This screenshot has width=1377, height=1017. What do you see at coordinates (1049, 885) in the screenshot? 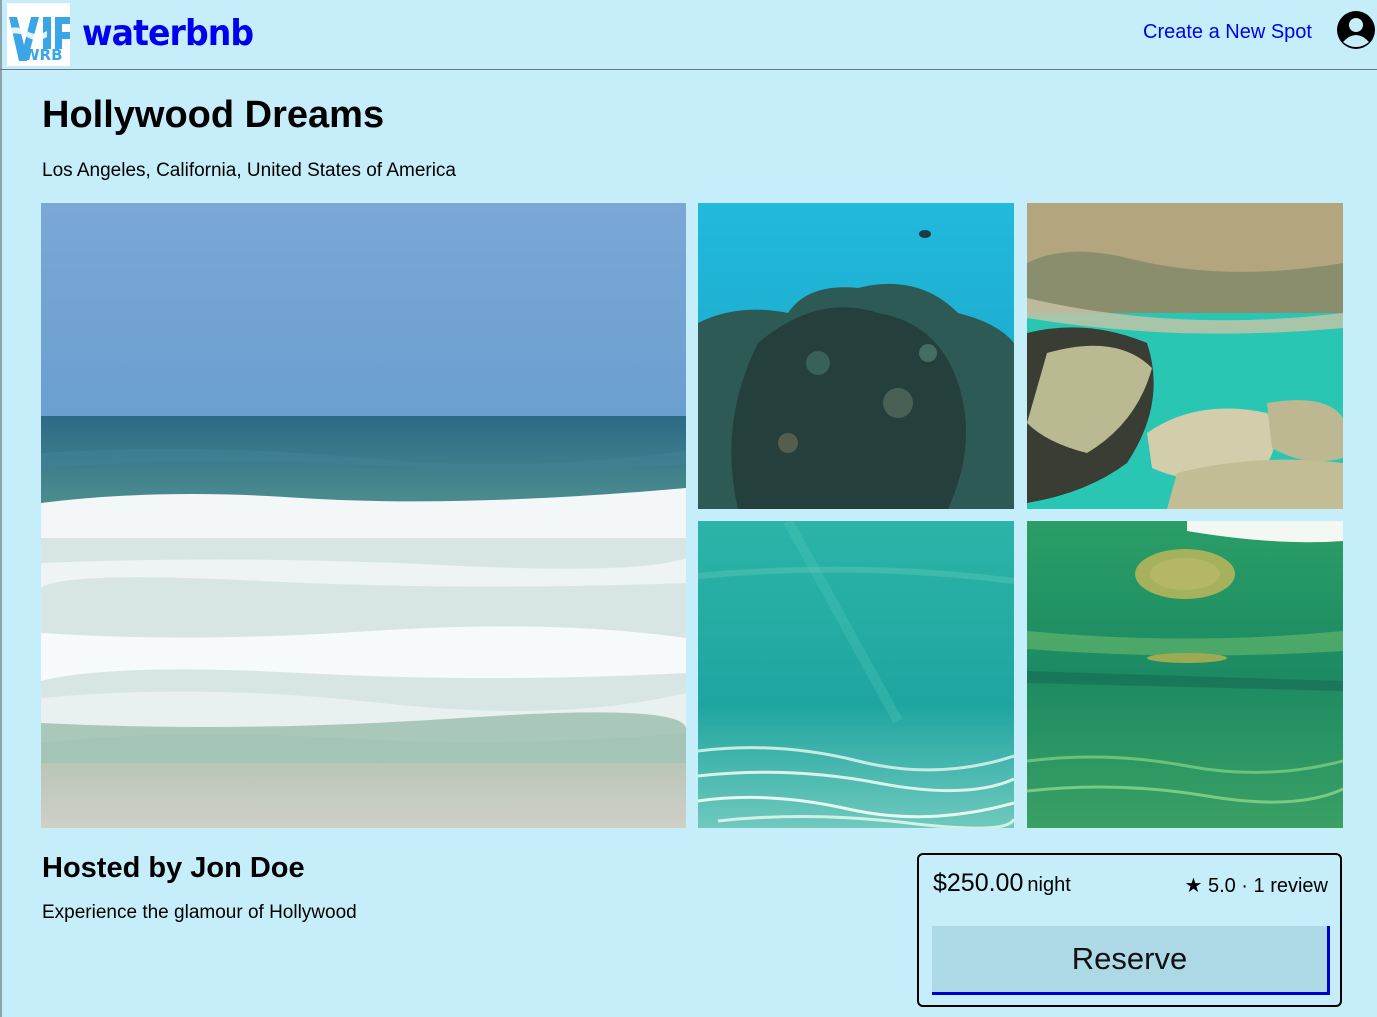
I see `price-unit: night` at bounding box center [1049, 885].